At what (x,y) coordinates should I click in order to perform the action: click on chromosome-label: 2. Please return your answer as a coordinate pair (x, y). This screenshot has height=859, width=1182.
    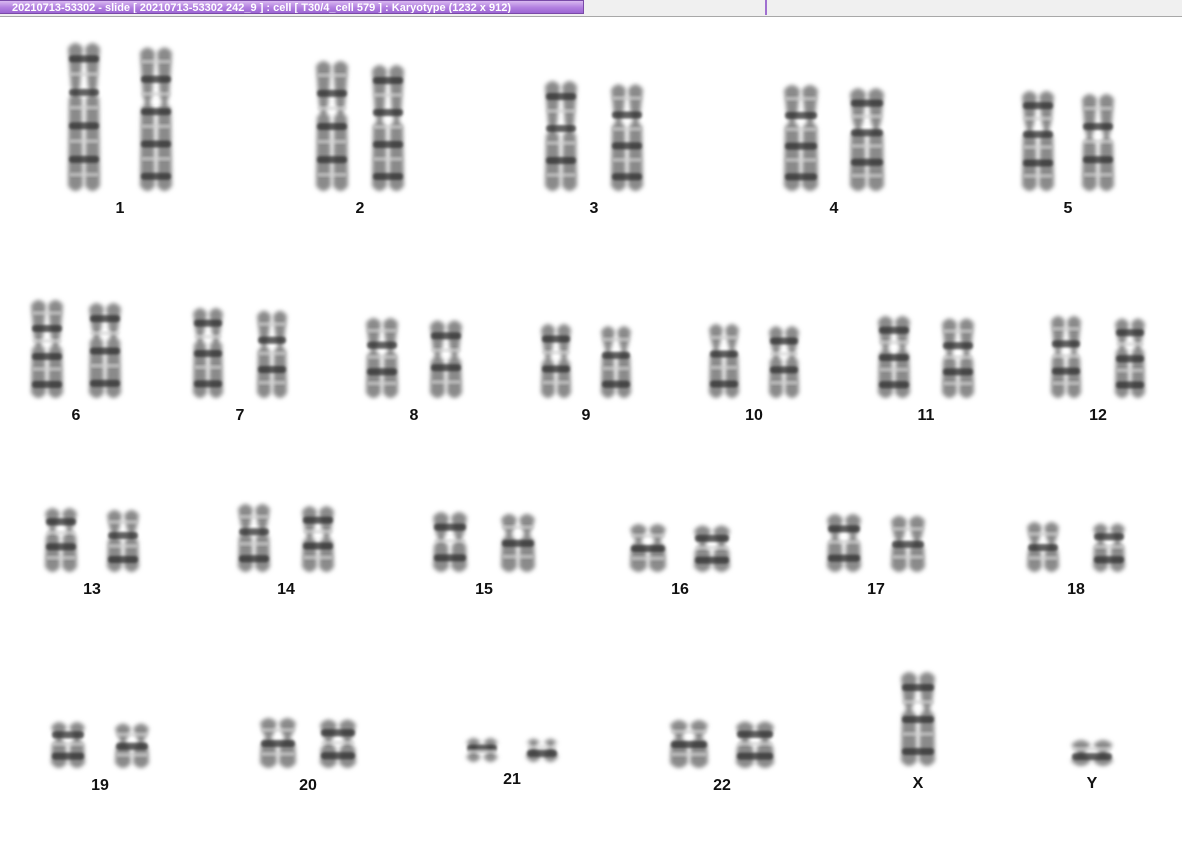
    Looking at the image, I should click on (360, 208).